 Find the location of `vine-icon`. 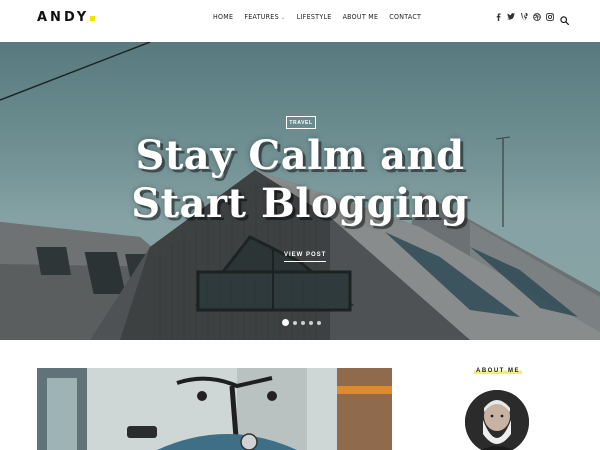

vine-icon is located at coordinates (524, 16).